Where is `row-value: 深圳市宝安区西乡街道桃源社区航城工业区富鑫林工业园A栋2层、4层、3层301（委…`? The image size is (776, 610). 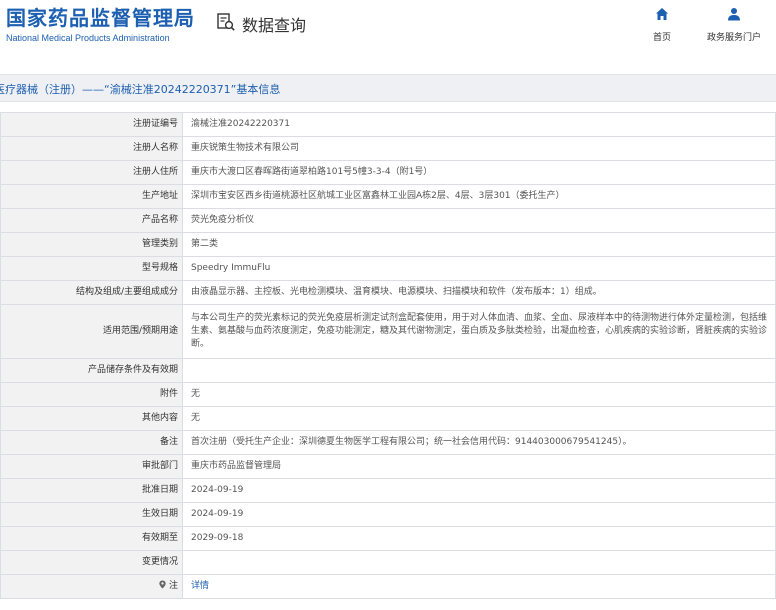 row-value: 深圳市宝安区西乡街道桃源社区航城工业区富鑫林工业园A栋2层、4层、3层301（委… is located at coordinates (479, 196).